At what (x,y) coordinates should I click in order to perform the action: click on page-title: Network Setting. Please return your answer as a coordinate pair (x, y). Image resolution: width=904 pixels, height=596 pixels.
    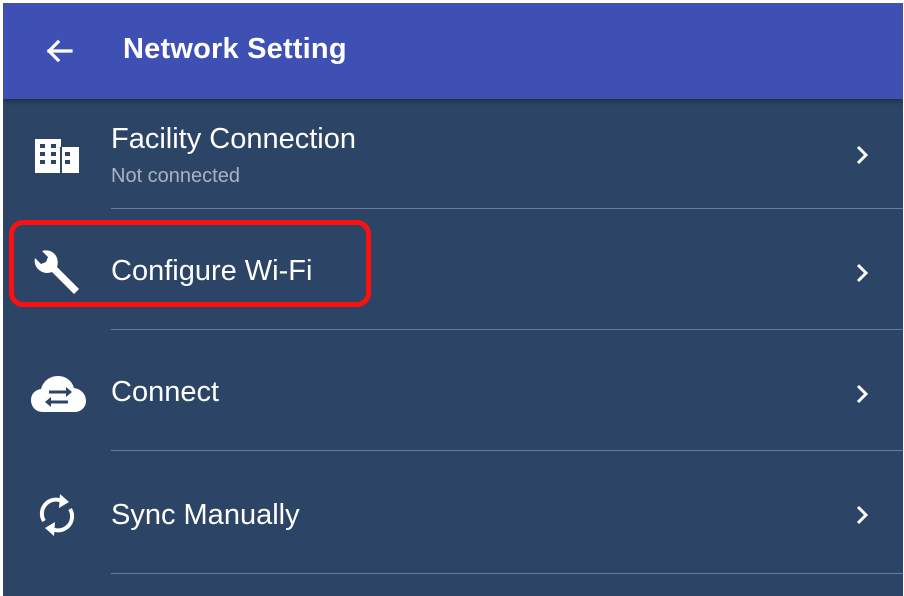
    Looking at the image, I should click on (235, 49).